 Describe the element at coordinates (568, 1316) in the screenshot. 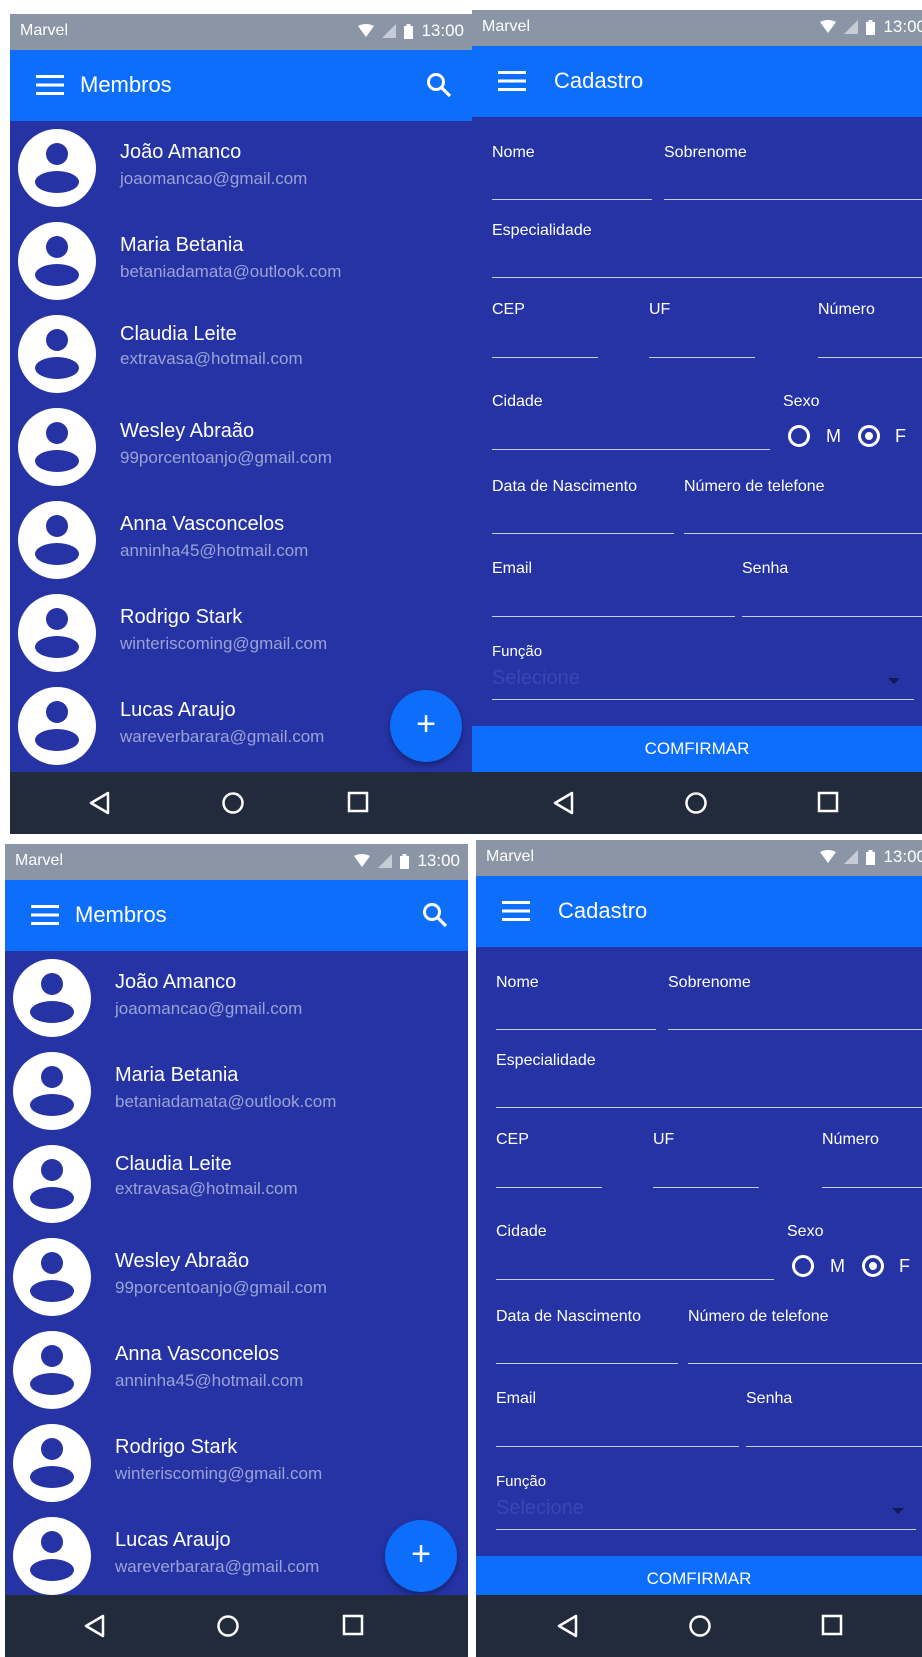

I see `nascimento-label: Data de Nascimento` at that location.